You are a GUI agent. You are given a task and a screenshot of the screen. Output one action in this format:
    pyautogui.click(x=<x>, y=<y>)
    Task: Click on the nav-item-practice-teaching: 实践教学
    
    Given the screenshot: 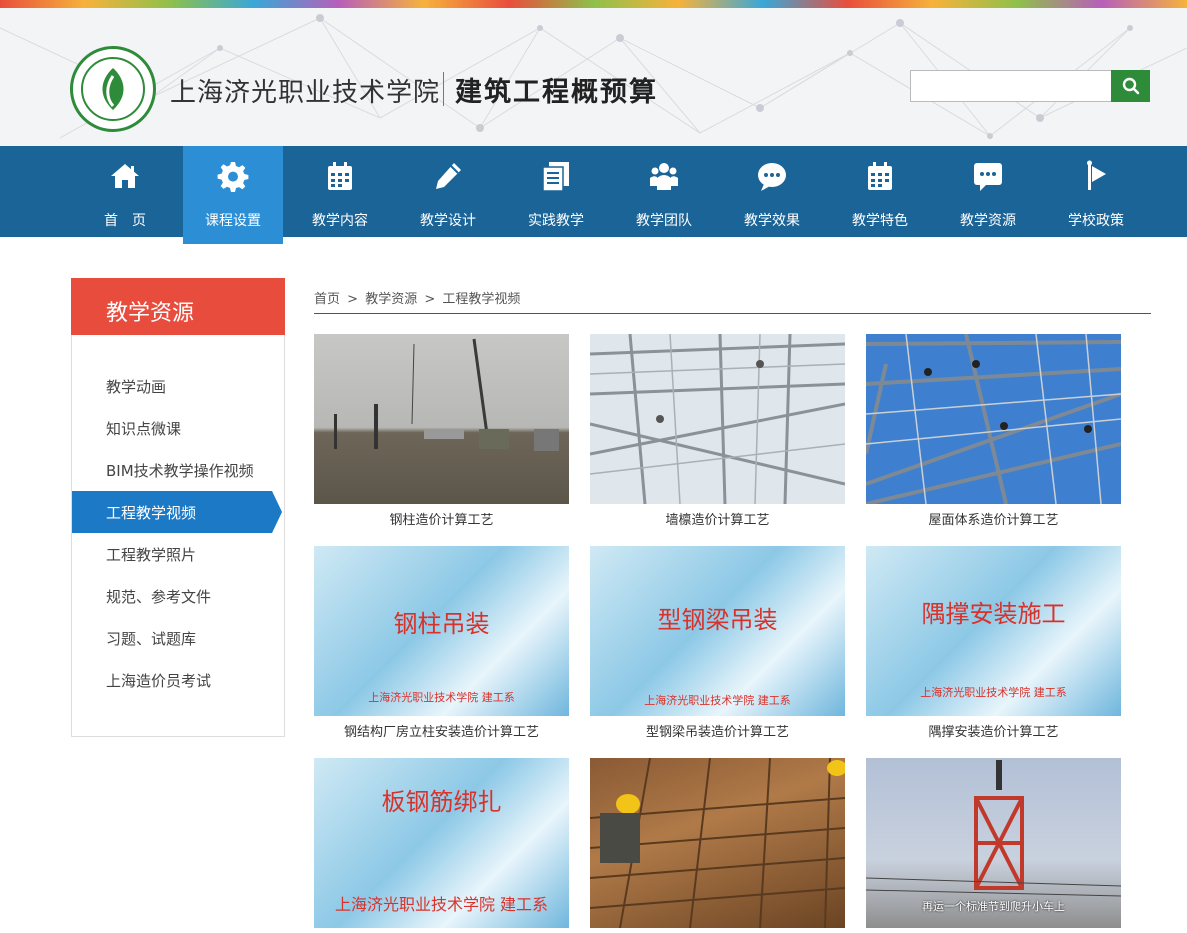 What is the action you would take?
    pyautogui.click(x=556, y=191)
    